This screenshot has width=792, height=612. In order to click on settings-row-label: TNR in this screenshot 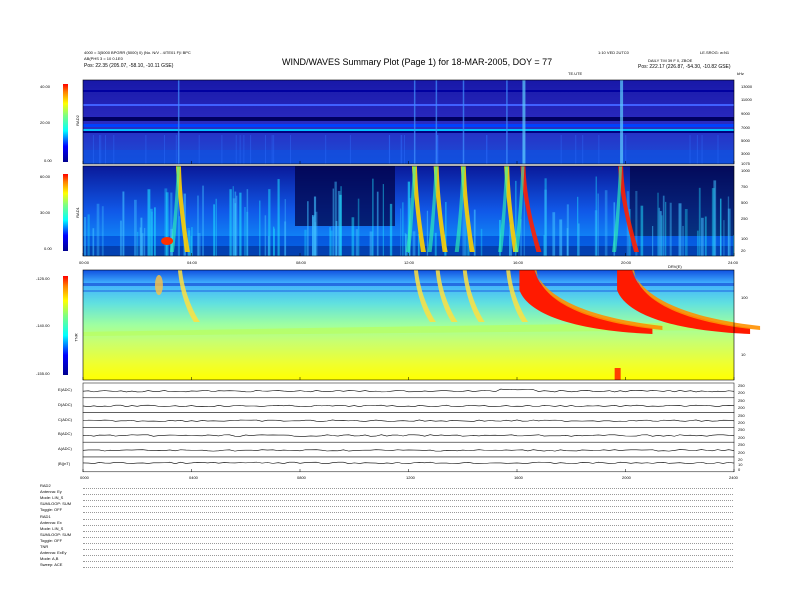, I will do `click(44, 546)`.